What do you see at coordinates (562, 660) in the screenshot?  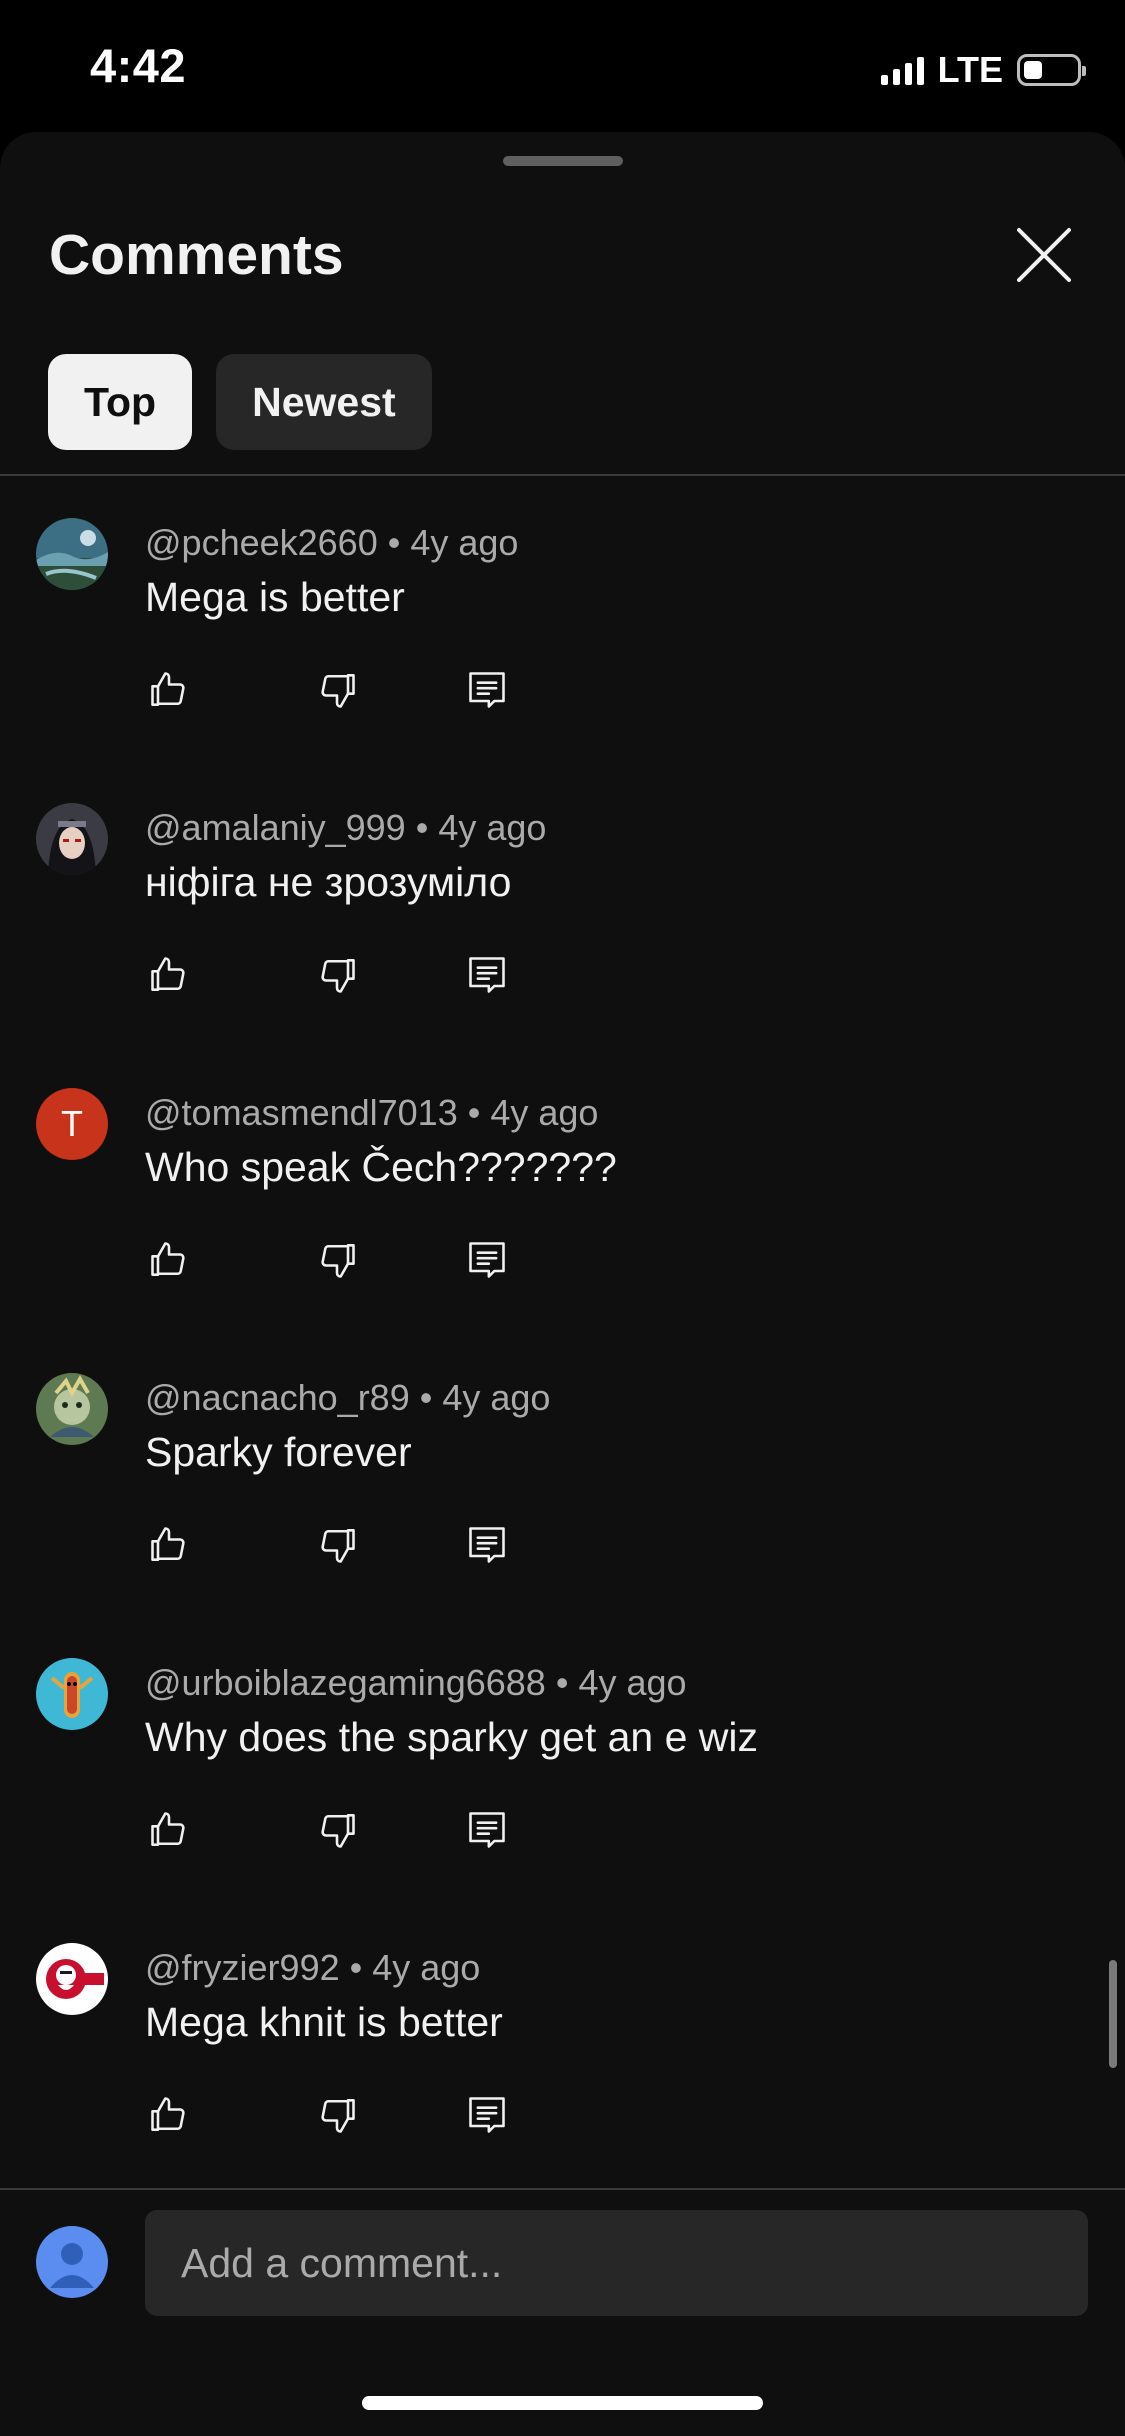 I see `comment-item: @pcheek2660 • 4y ago Mega is better` at bounding box center [562, 660].